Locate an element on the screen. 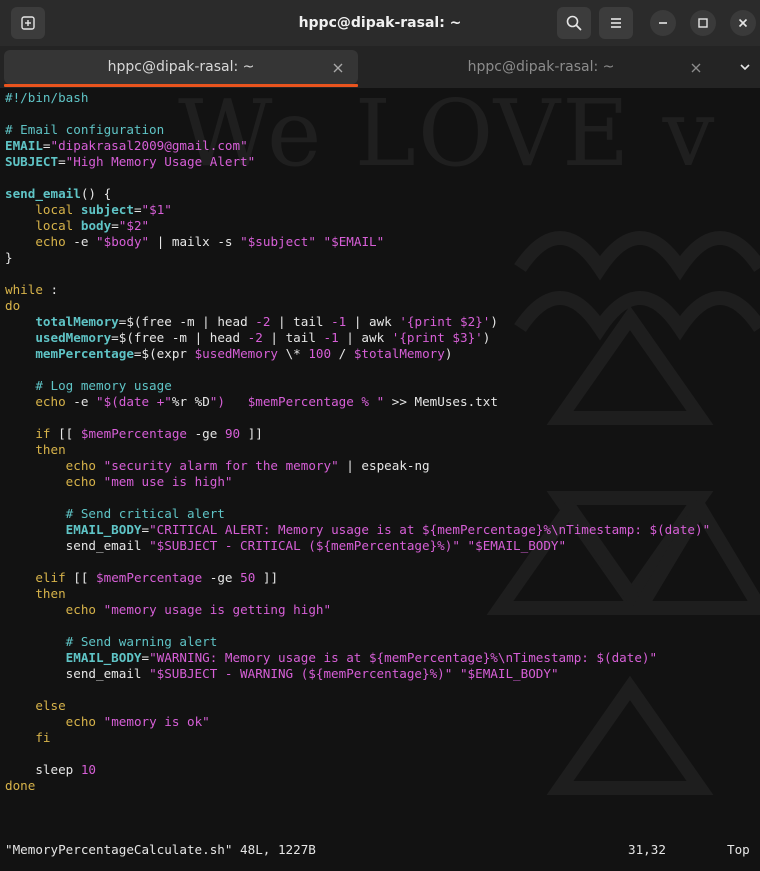 This screenshot has width=760, height=871. code-line: EMAIL="dipakrasal2009@gmail.com" is located at coordinates (126, 145).